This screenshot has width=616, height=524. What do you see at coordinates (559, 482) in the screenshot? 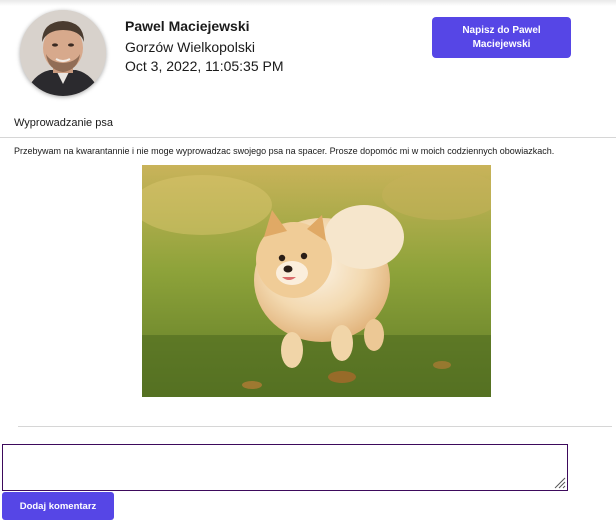
I see `resize-grip-icon` at bounding box center [559, 482].